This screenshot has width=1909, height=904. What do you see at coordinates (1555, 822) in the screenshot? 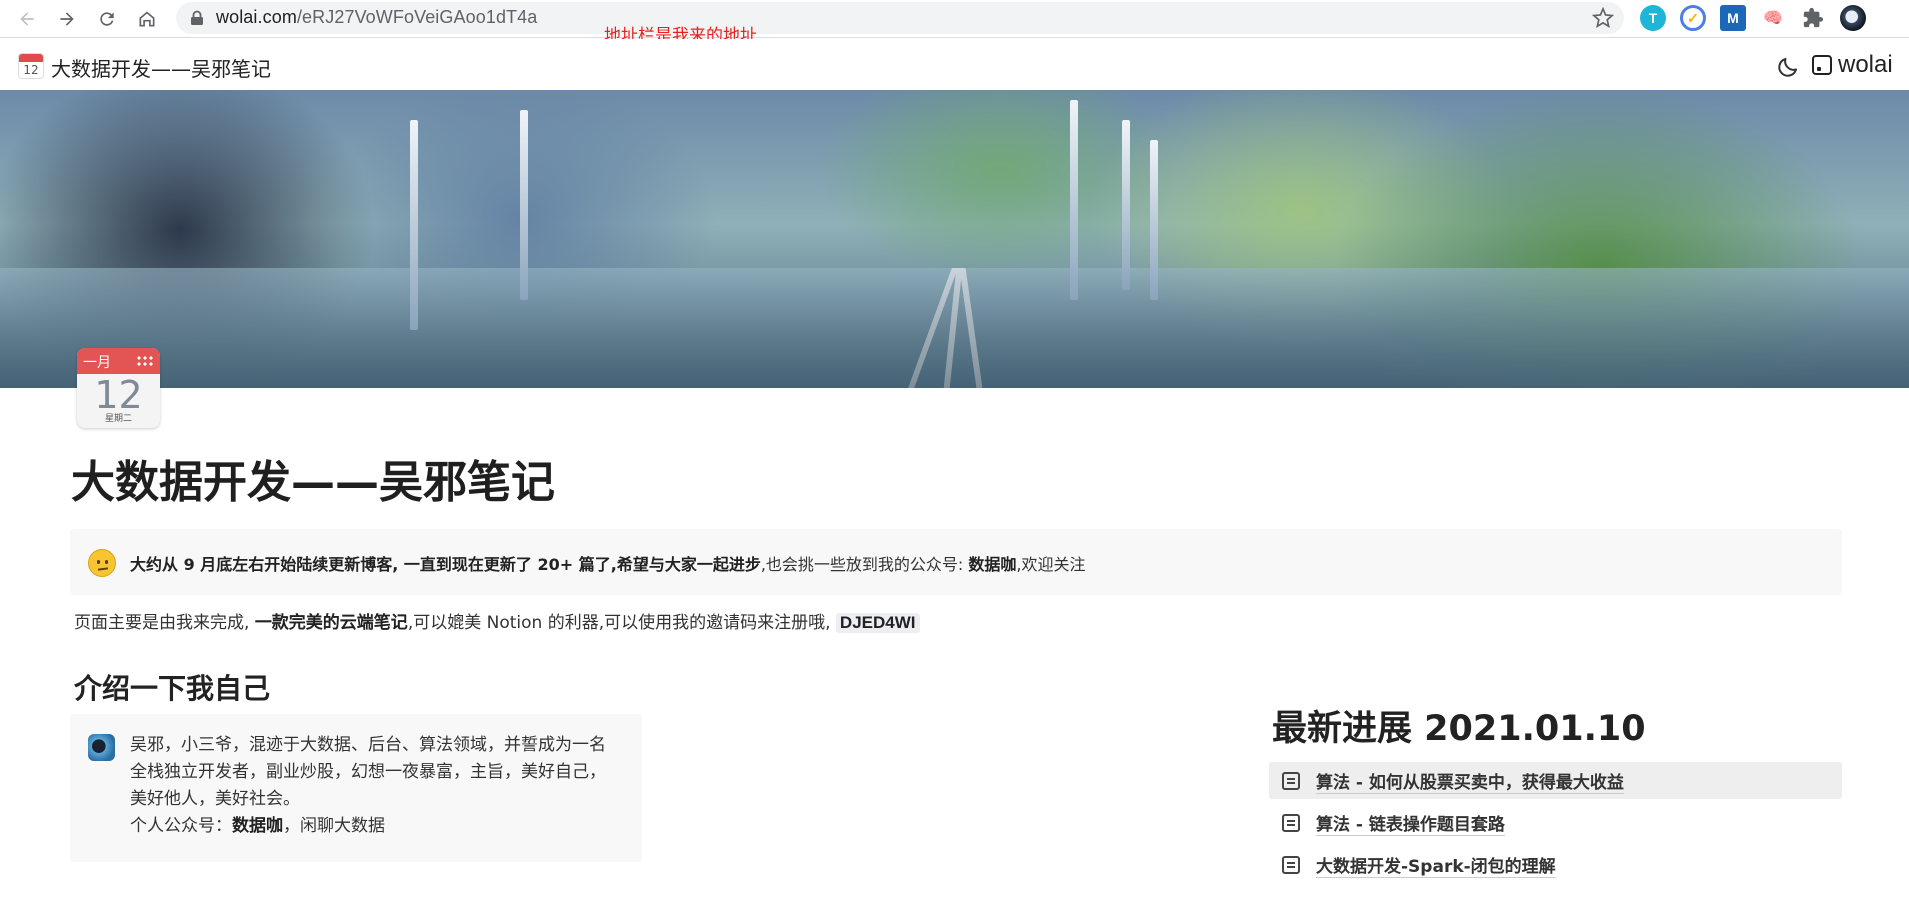
I see `news-page-link: 算法 - 链表操作题目套路` at bounding box center [1555, 822].